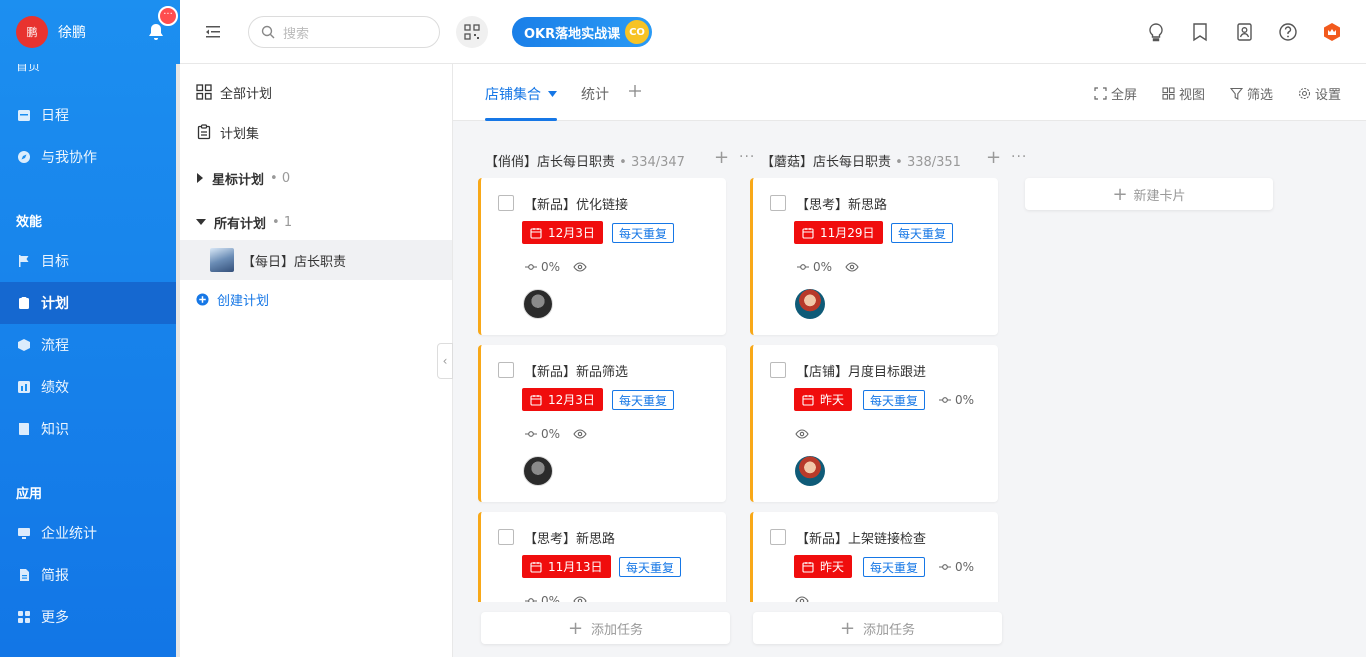 This screenshot has height=657, width=1366. What do you see at coordinates (72, 32) in the screenshot?
I see `user-name: 徐鹏` at bounding box center [72, 32].